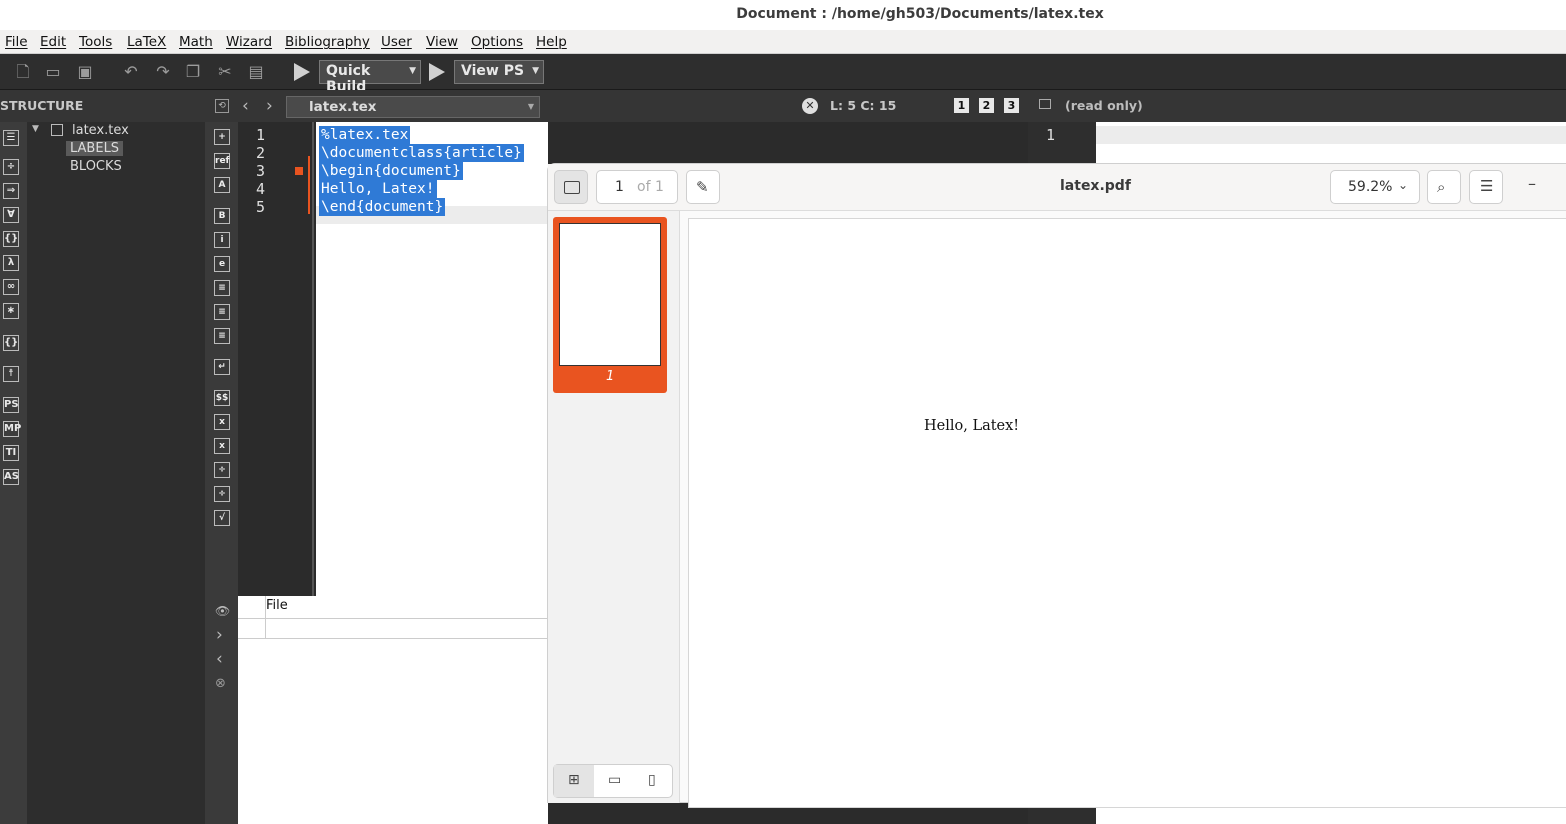 The width and height of the screenshot is (1566, 824). What do you see at coordinates (1532, 183) in the screenshot?
I see `minimize-button: –` at bounding box center [1532, 183].